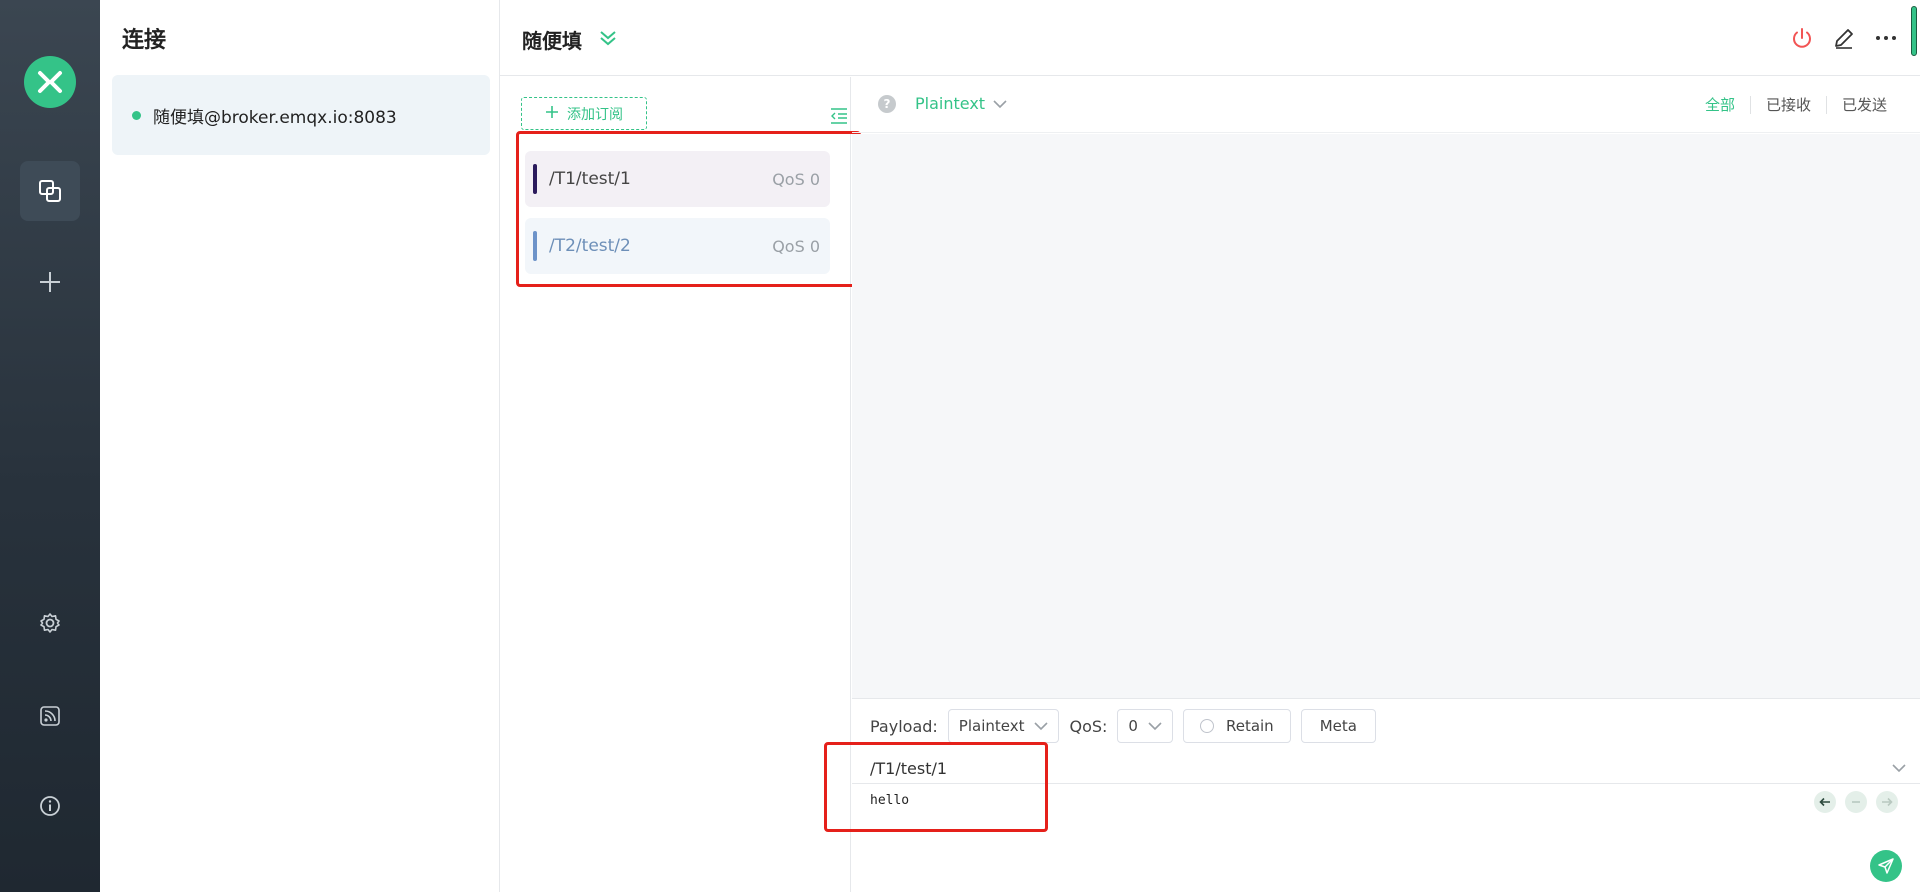  I want to click on retain-toggle: Retain, so click(1236, 726).